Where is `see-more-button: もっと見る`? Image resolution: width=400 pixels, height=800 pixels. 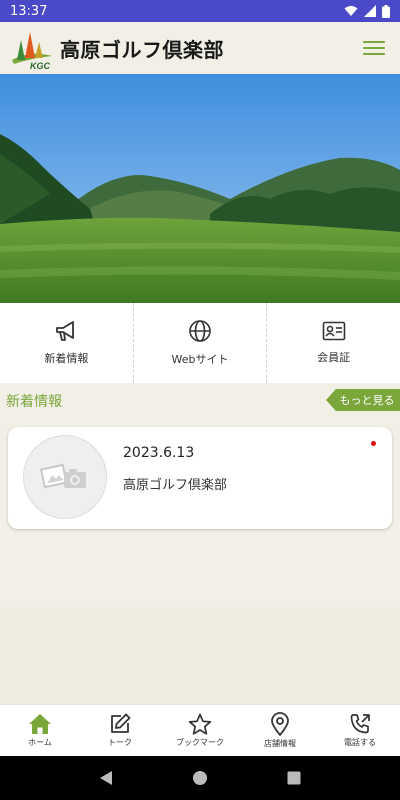
see-more-button: もっと見る is located at coordinates (363, 400).